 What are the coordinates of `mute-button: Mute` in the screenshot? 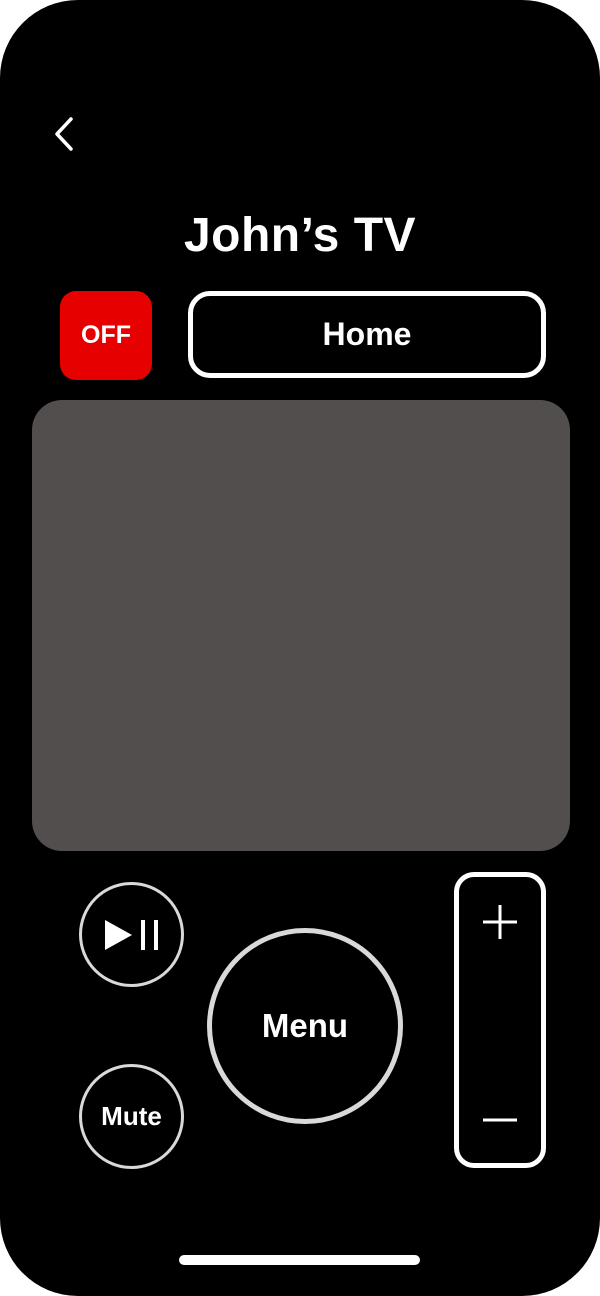 It's located at (131, 1116).